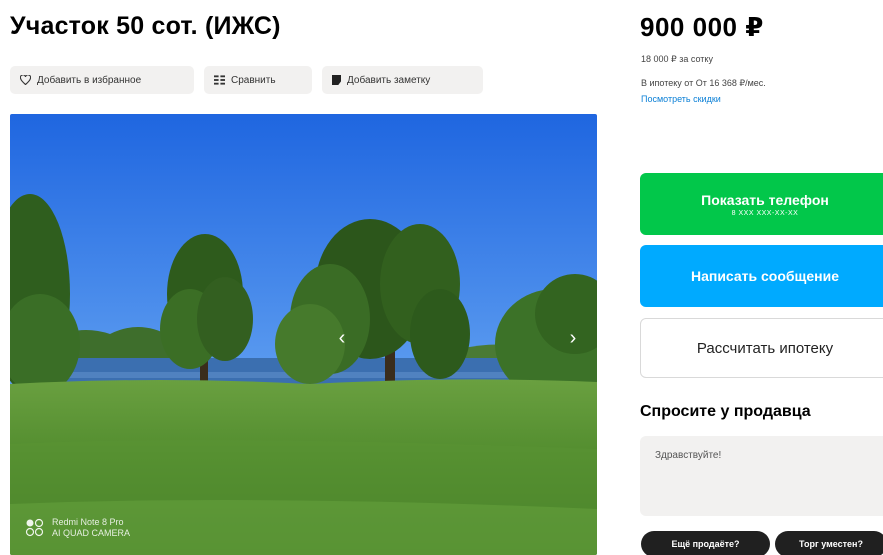 The height and width of the screenshot is (555, 883). Describe the element at coordinates (145, 26) in the screenshot. I see `page-title: Участок 50 сот. (ИЖС)` at that location.